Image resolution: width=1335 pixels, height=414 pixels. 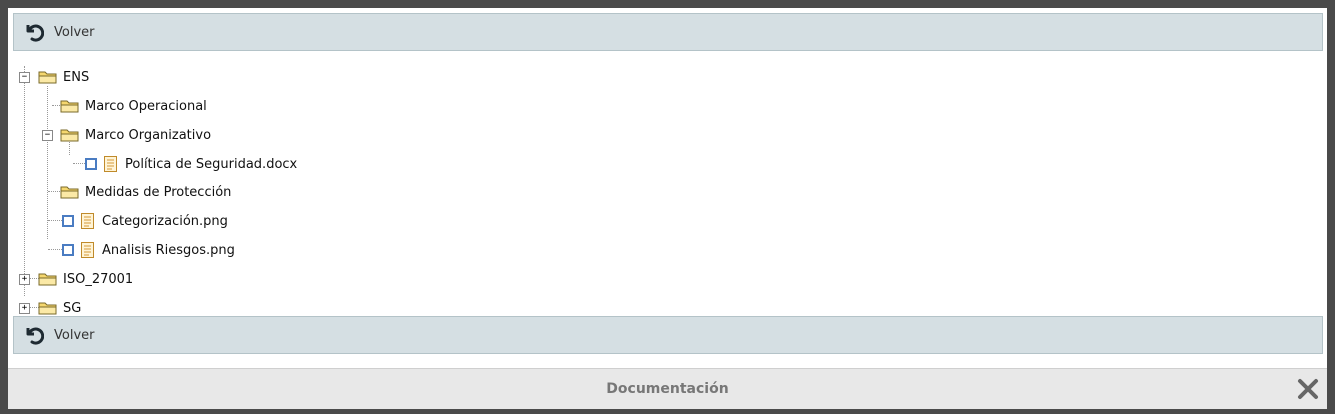 I want to click on tree-node-iso27001: ISO_27001, so click(x=85, y=279).